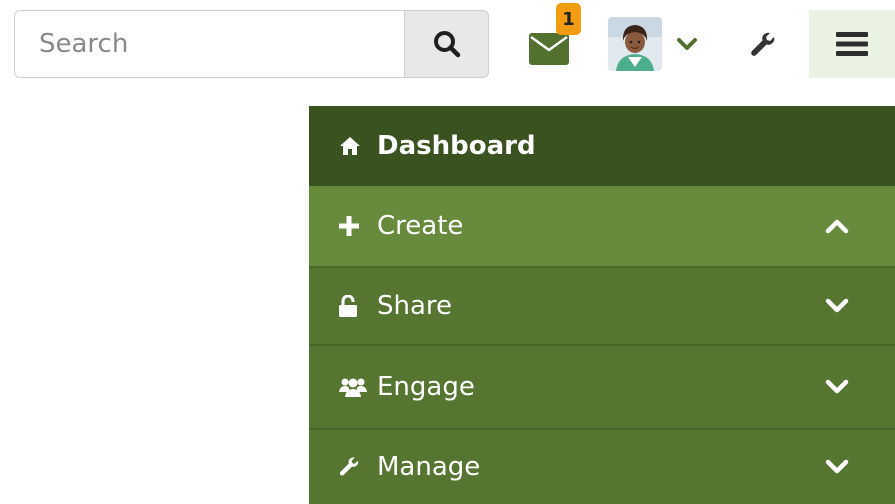 Image resolution: width=895 pixels, height=504 pixels. What do you see at coordinates (635, 44) in the screenshot?
I see `avatar` at bounding box center [635, 44].